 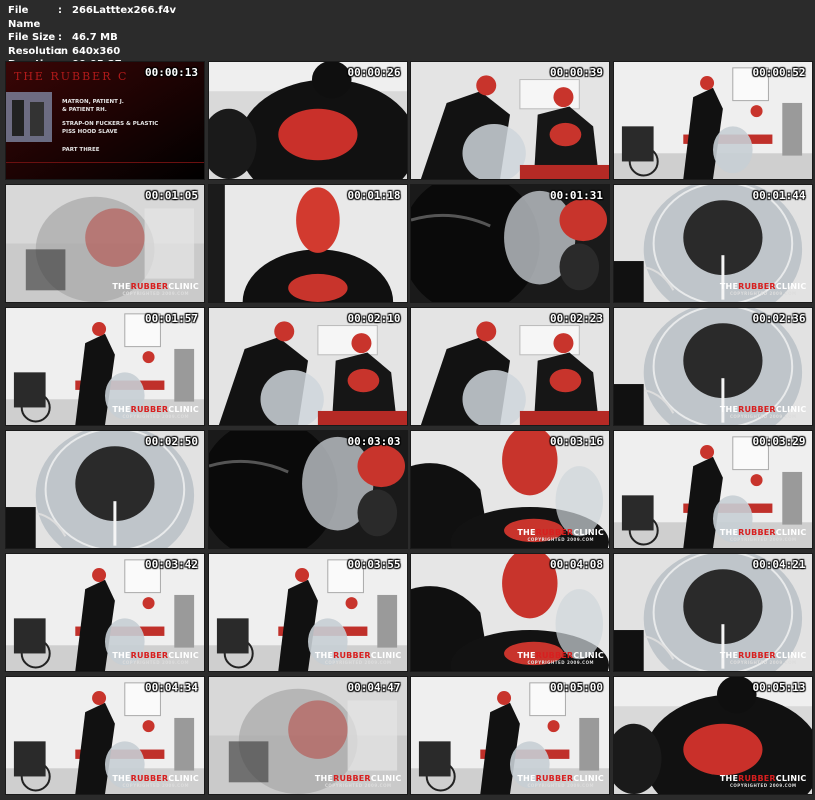 I want to click on timestamp-label: 00:01:31, so click(x=576, y=195).